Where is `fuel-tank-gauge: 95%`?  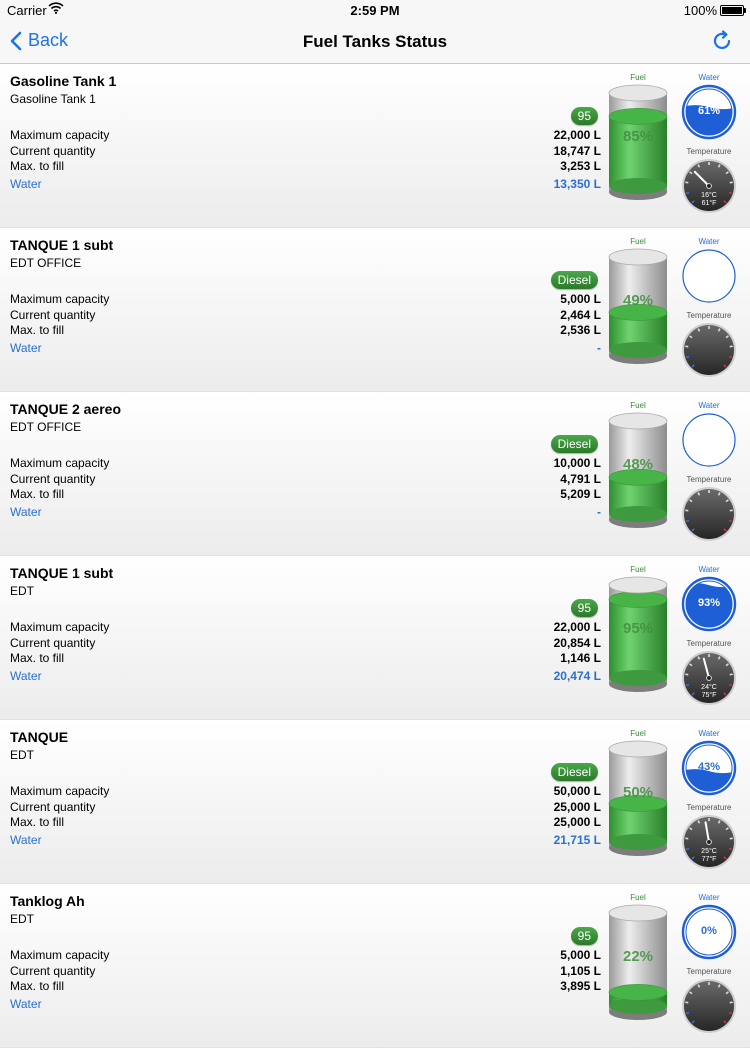 fuel-tank-gauge: 95% is located at coordinates (638, 636).